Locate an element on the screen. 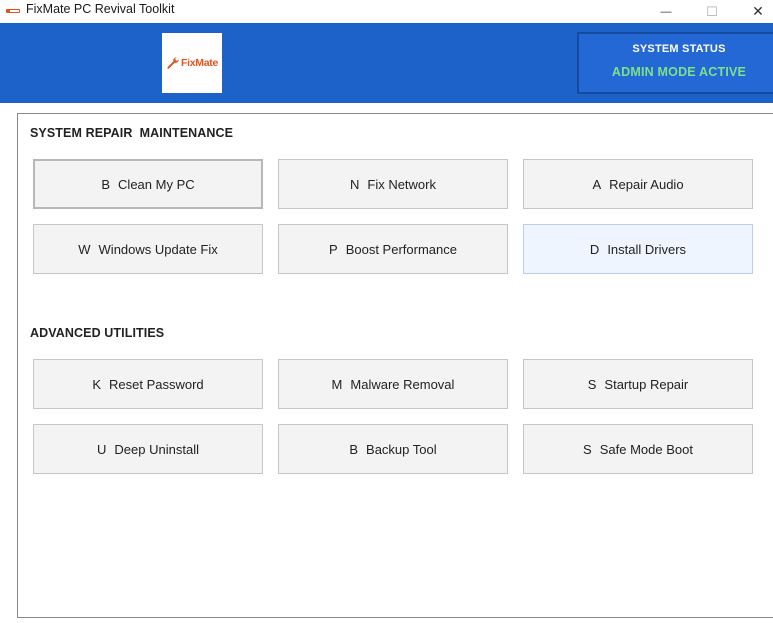 The image size is (773, 623). status-value: ADMIN MODE ACTIVE is located at coordinates (679, 72).